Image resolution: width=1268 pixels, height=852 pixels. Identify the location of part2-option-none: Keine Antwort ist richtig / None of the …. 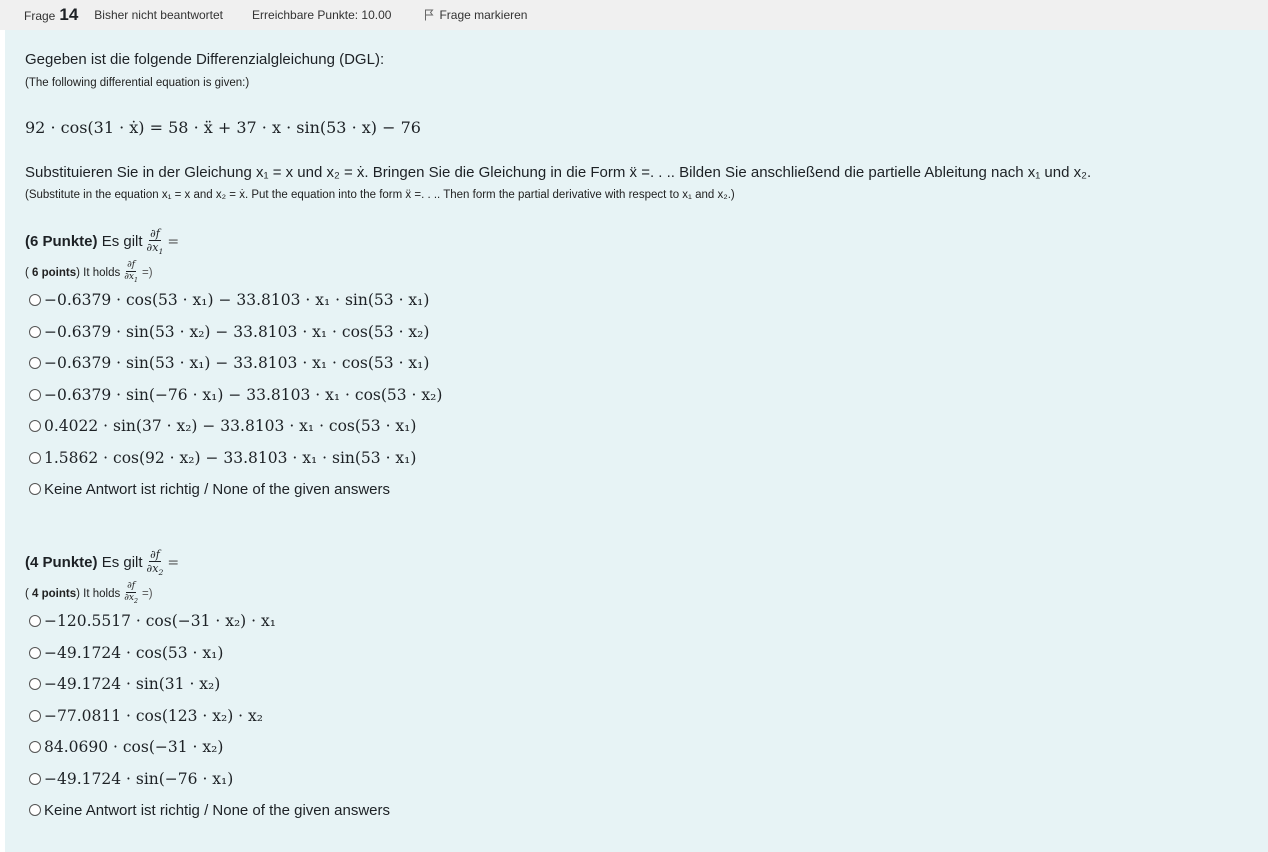
(209, 810).